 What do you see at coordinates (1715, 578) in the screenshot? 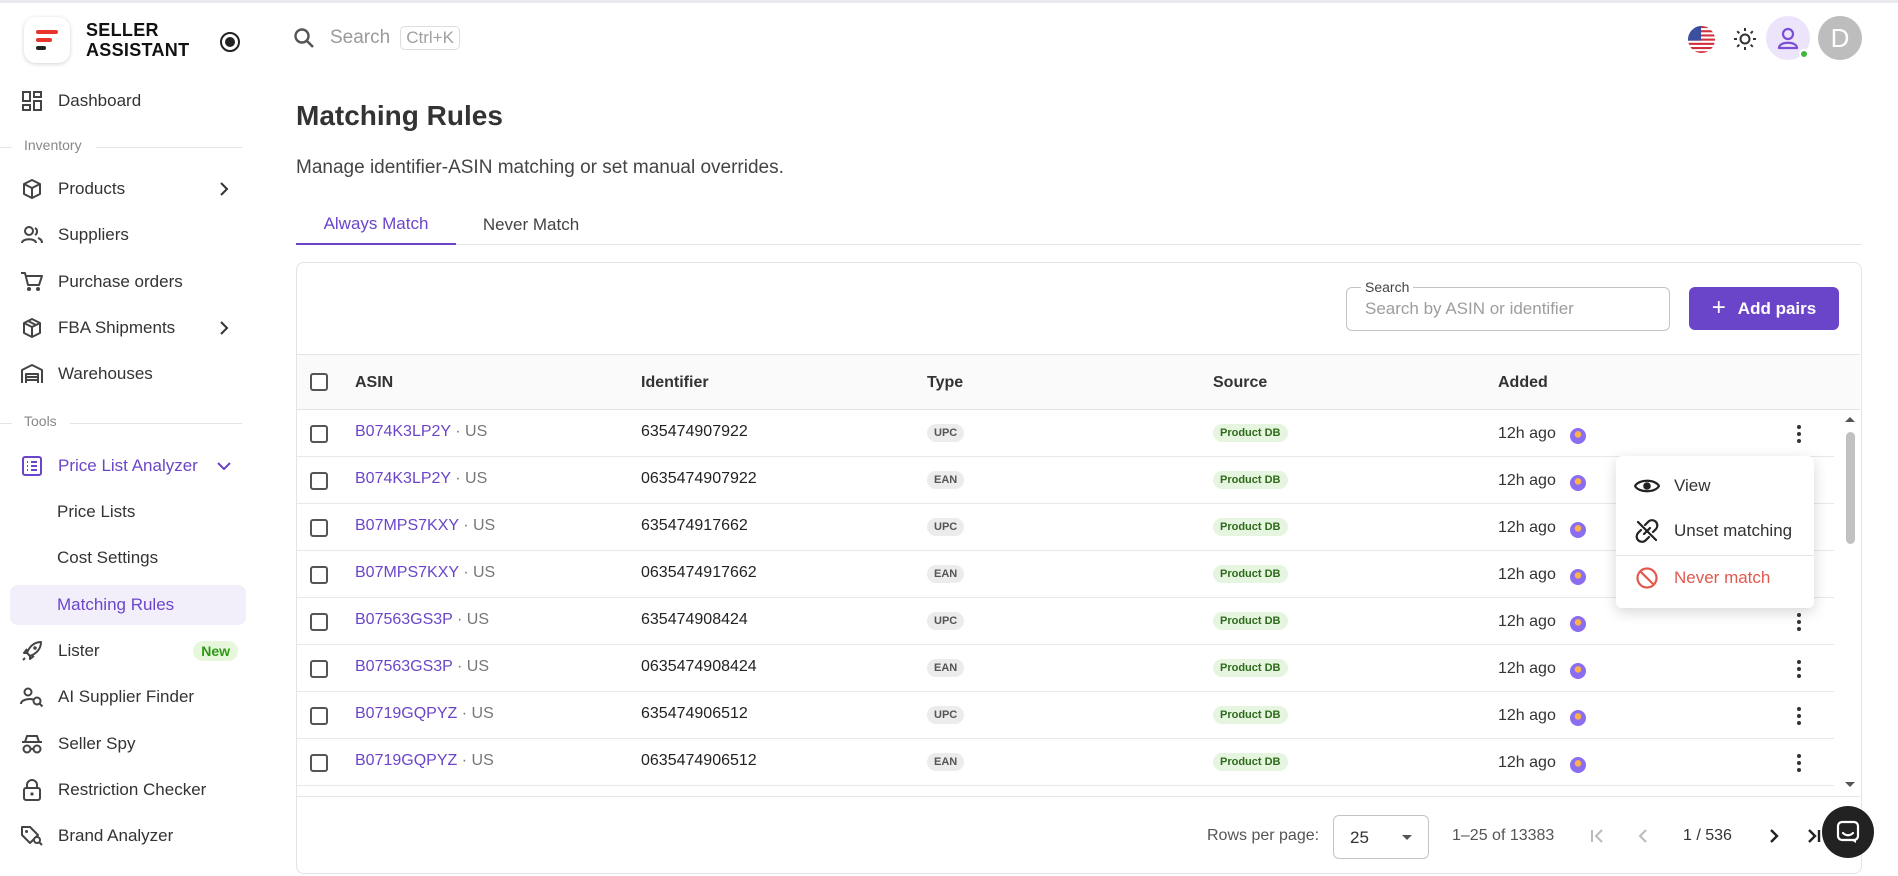
I see `menu-item-never-match: Never match` at bounding box center [1715, 578].